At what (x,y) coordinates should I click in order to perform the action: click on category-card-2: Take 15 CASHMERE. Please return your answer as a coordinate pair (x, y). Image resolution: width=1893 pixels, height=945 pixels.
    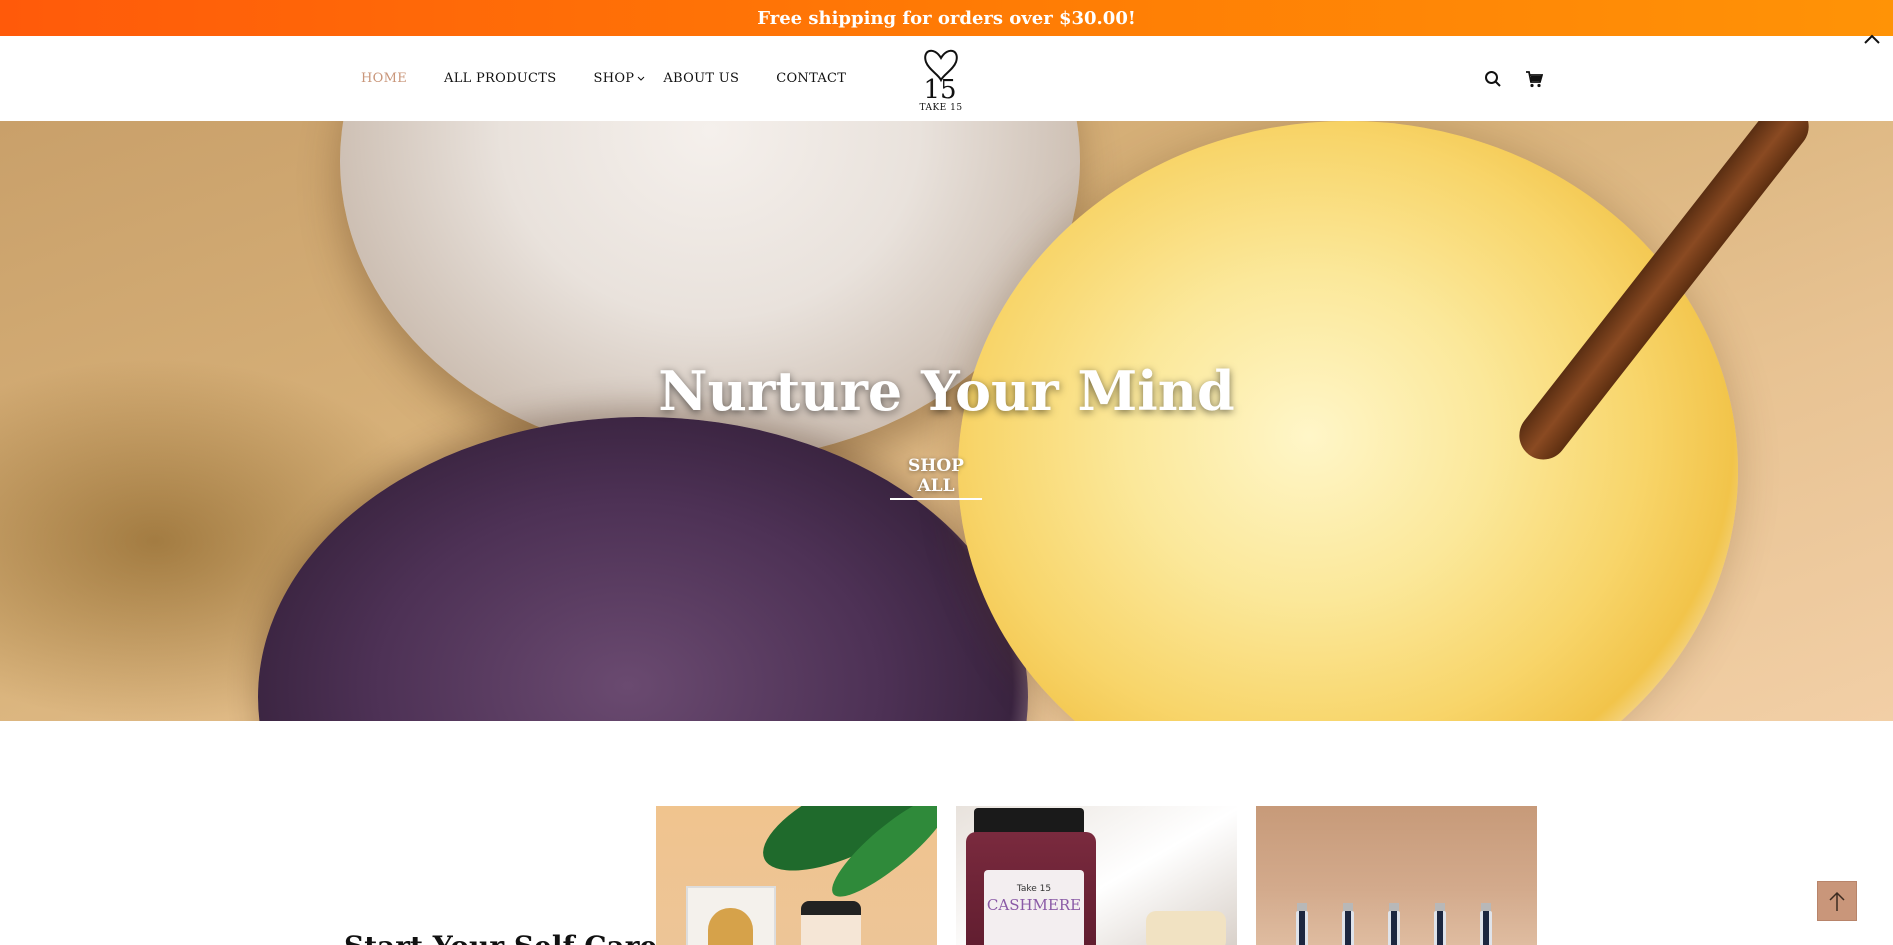
    Looking at the image, I should click on (1096, 875).